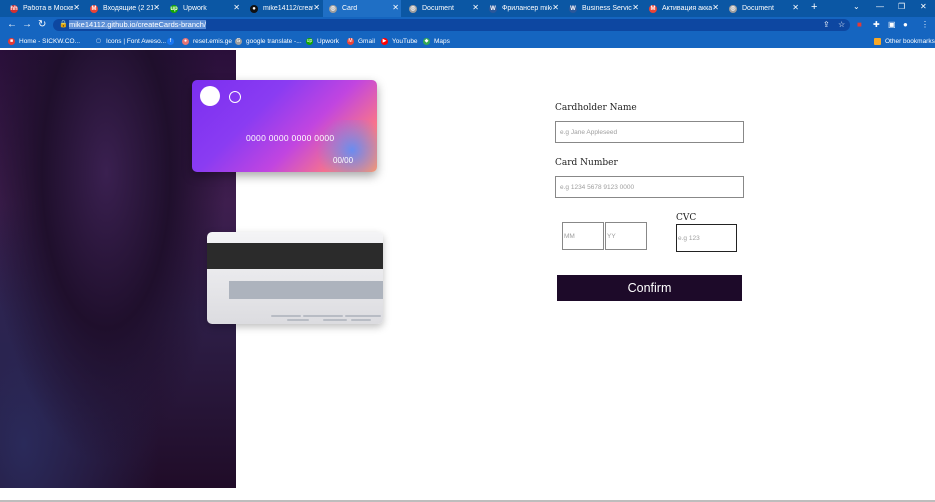 Image resolution: width=935 pixels, height=502 pixels. What do you see at coordinates (254, 8) in the screenshot?
I see `github-icon: ●` at bounding box center [254, 8].